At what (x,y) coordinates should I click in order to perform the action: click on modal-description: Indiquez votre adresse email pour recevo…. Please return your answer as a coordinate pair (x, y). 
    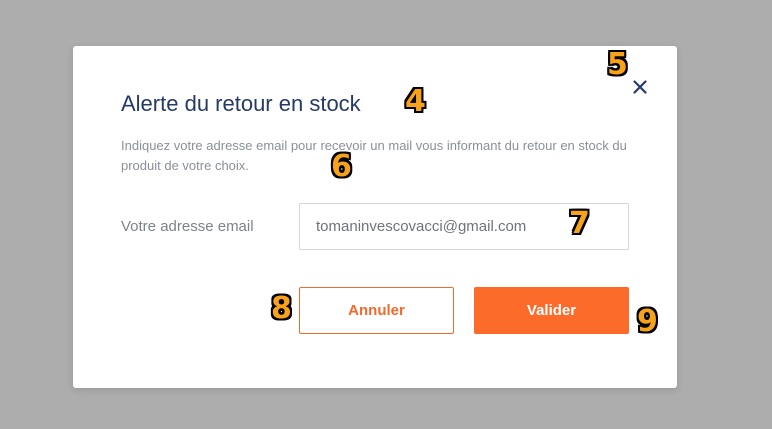
    Looking at the image, I should click on (374, 155).